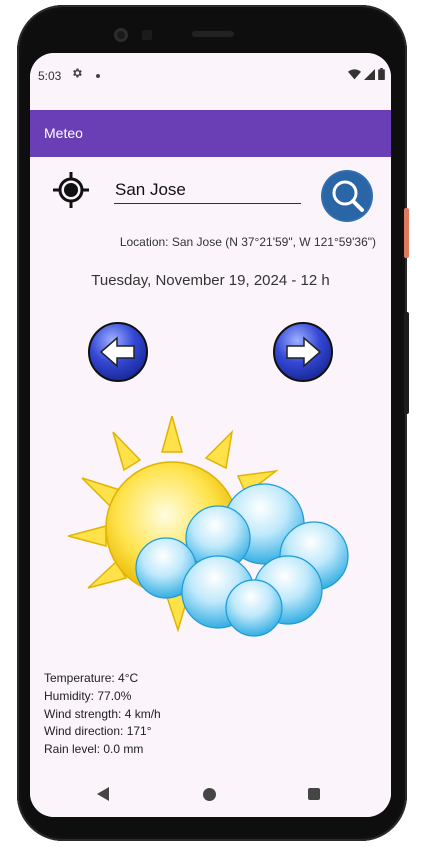 The height and width of the screenshot is (847, 423). I want to click on battery-icon, so click(381, 74).